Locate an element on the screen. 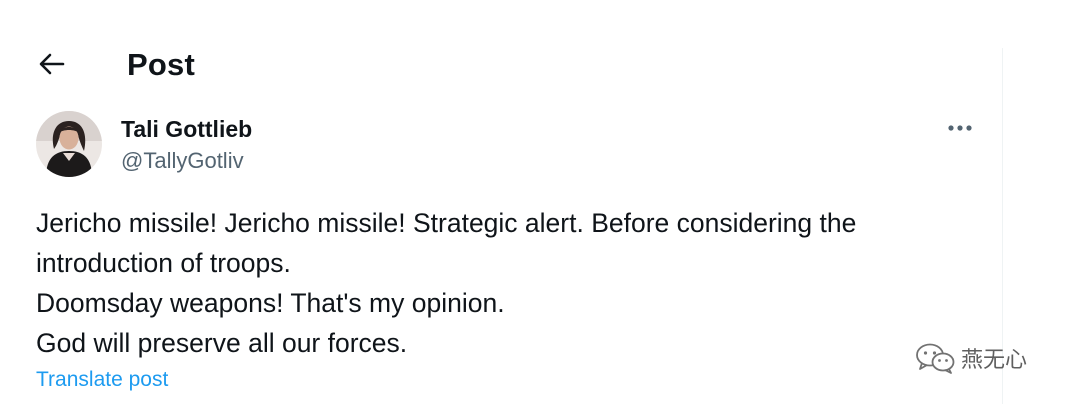 This screenshot has width=1080, height=404. more-options-button is located at coordinates (960, 128).